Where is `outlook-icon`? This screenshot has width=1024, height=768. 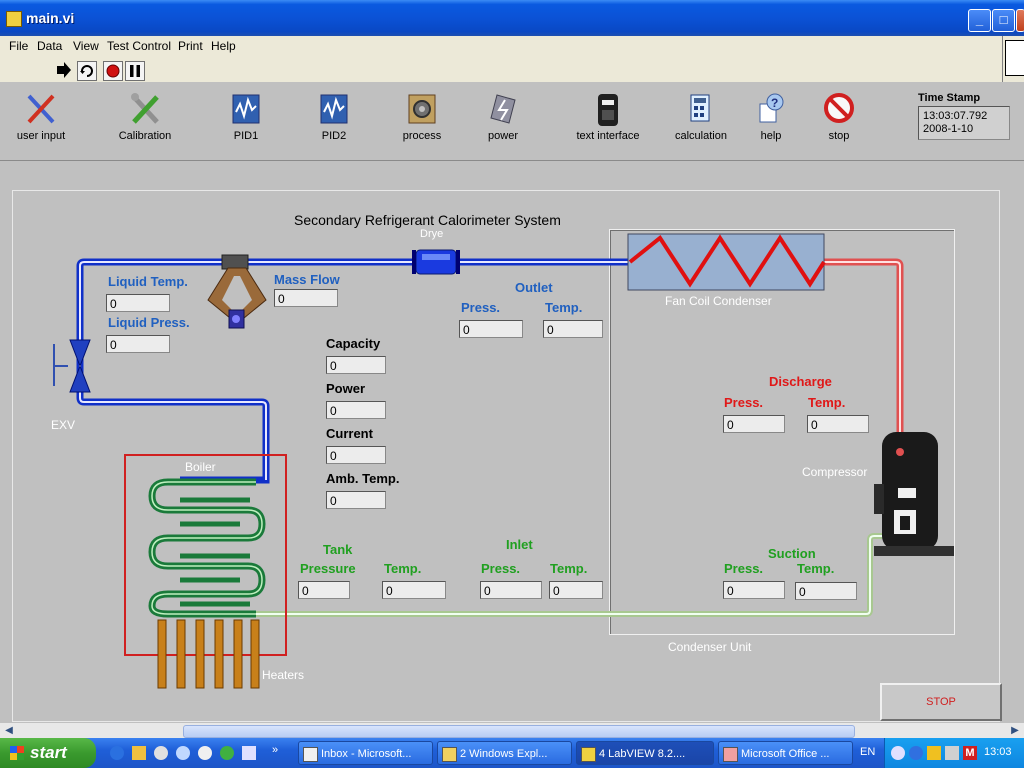
outlook-icon is located at coordinates (139, 753).